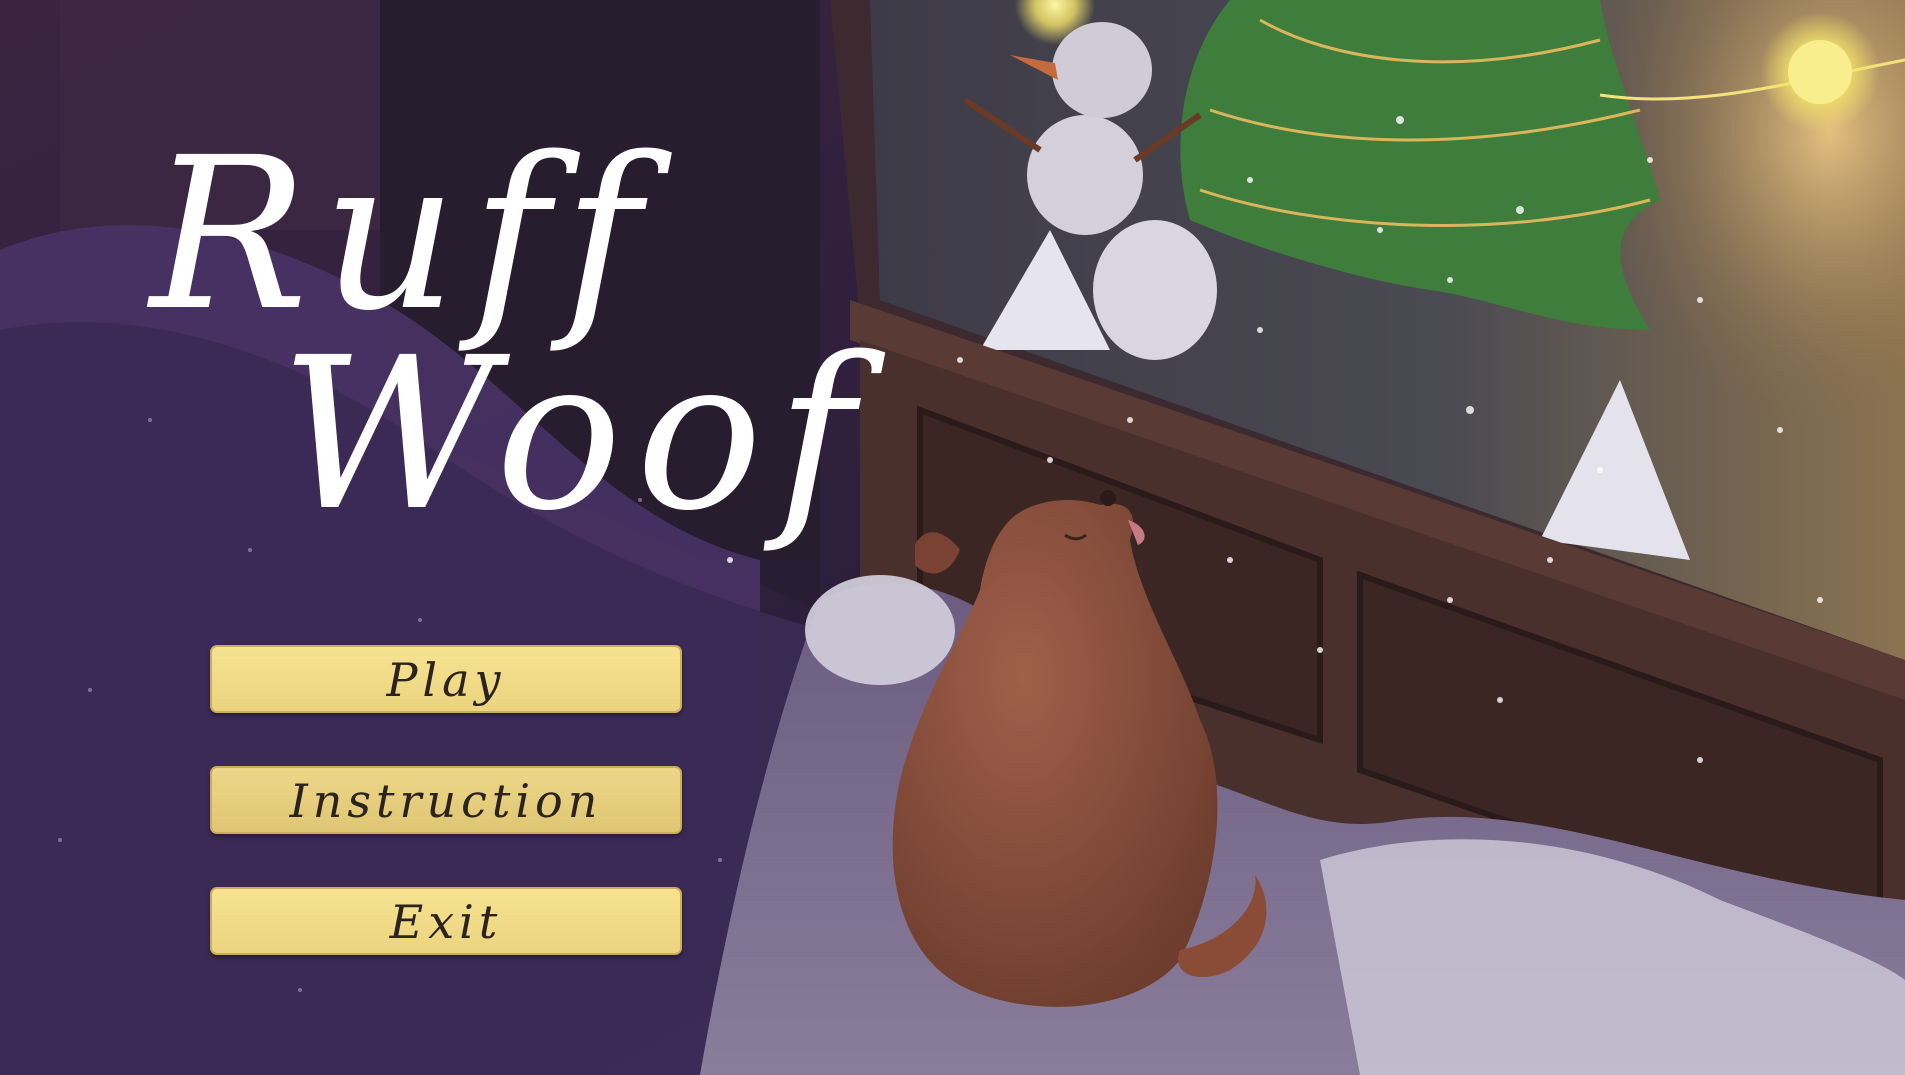 Image resolution: width=1905 pixels, height=1075 pixels. Describe the element at coordinates (446, 800) in the screenshot. I see `instruction-button: Instruction` at that location.